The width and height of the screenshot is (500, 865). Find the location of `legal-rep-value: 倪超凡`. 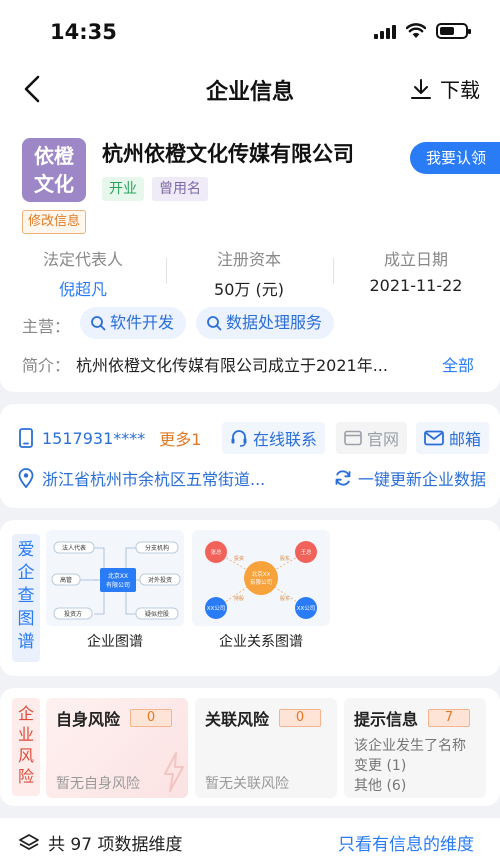

legal-rep-value: 倪超凡 is located at coordinates (83, 288).